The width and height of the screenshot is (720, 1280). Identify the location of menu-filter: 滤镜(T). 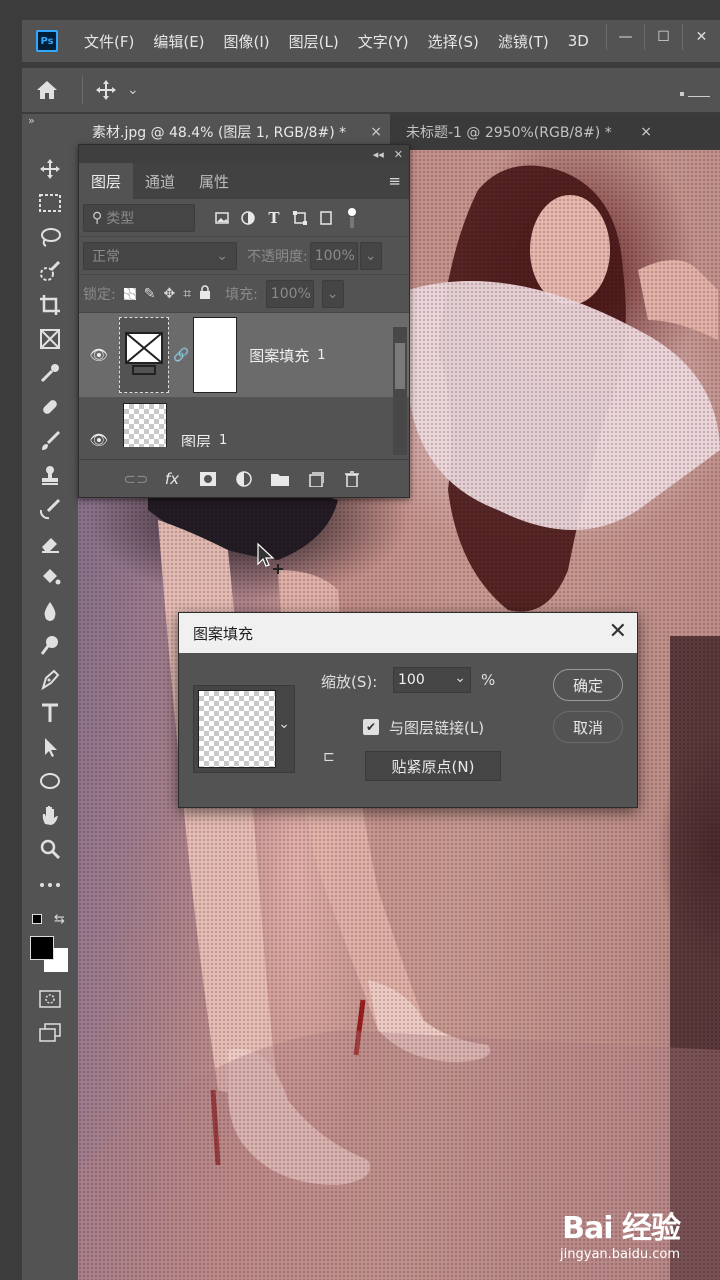
(523, 41).